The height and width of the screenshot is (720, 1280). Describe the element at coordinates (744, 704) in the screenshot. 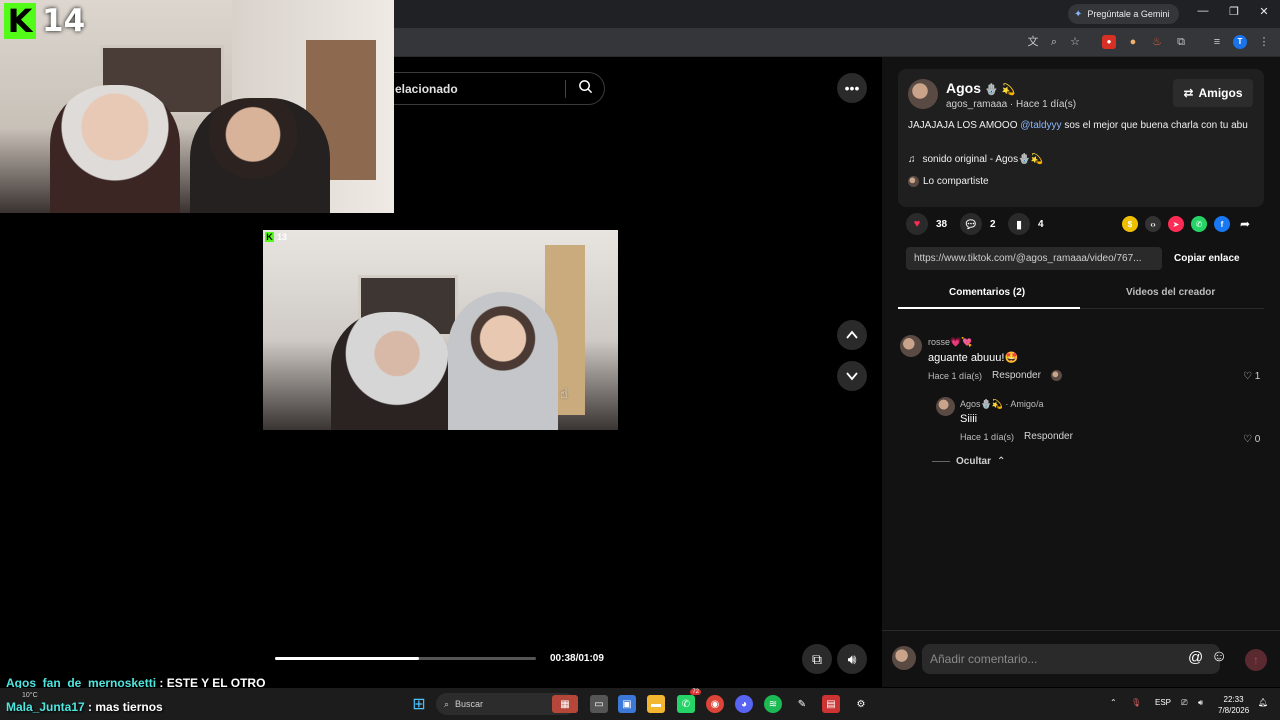

I see `discord-icon: ◕` at that location.